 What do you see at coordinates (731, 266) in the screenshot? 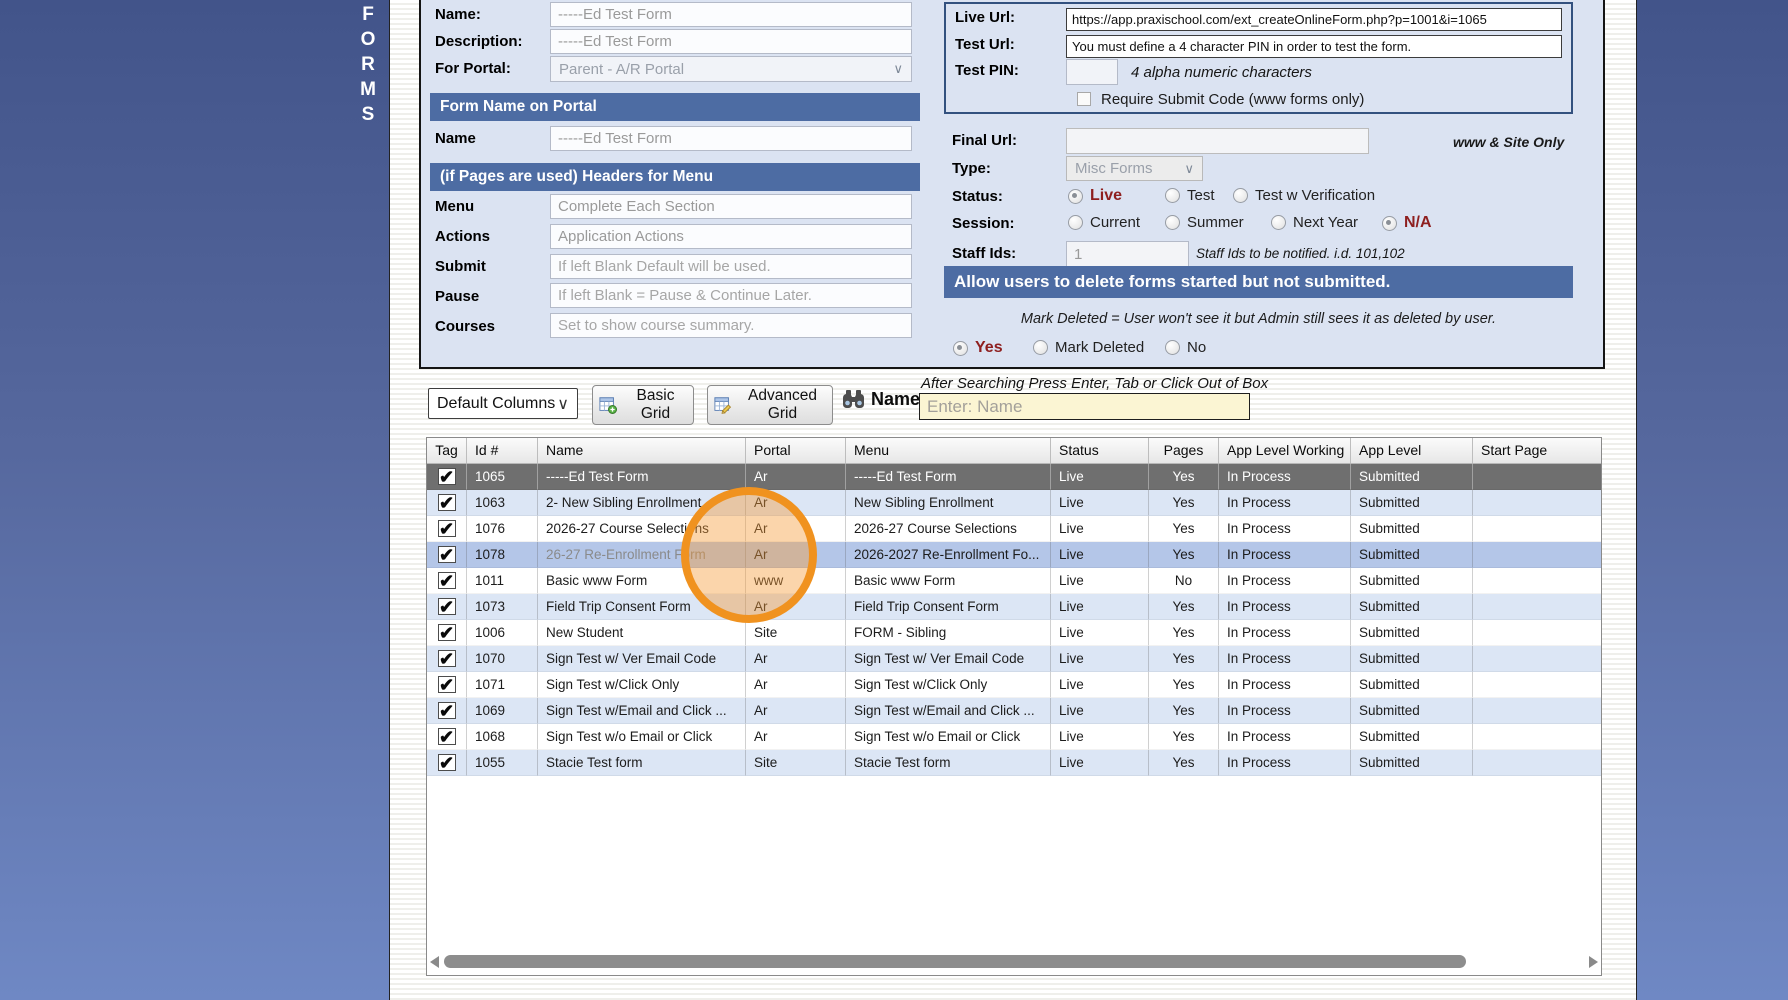
I see `submit-field` at bounding box center [731, 266].